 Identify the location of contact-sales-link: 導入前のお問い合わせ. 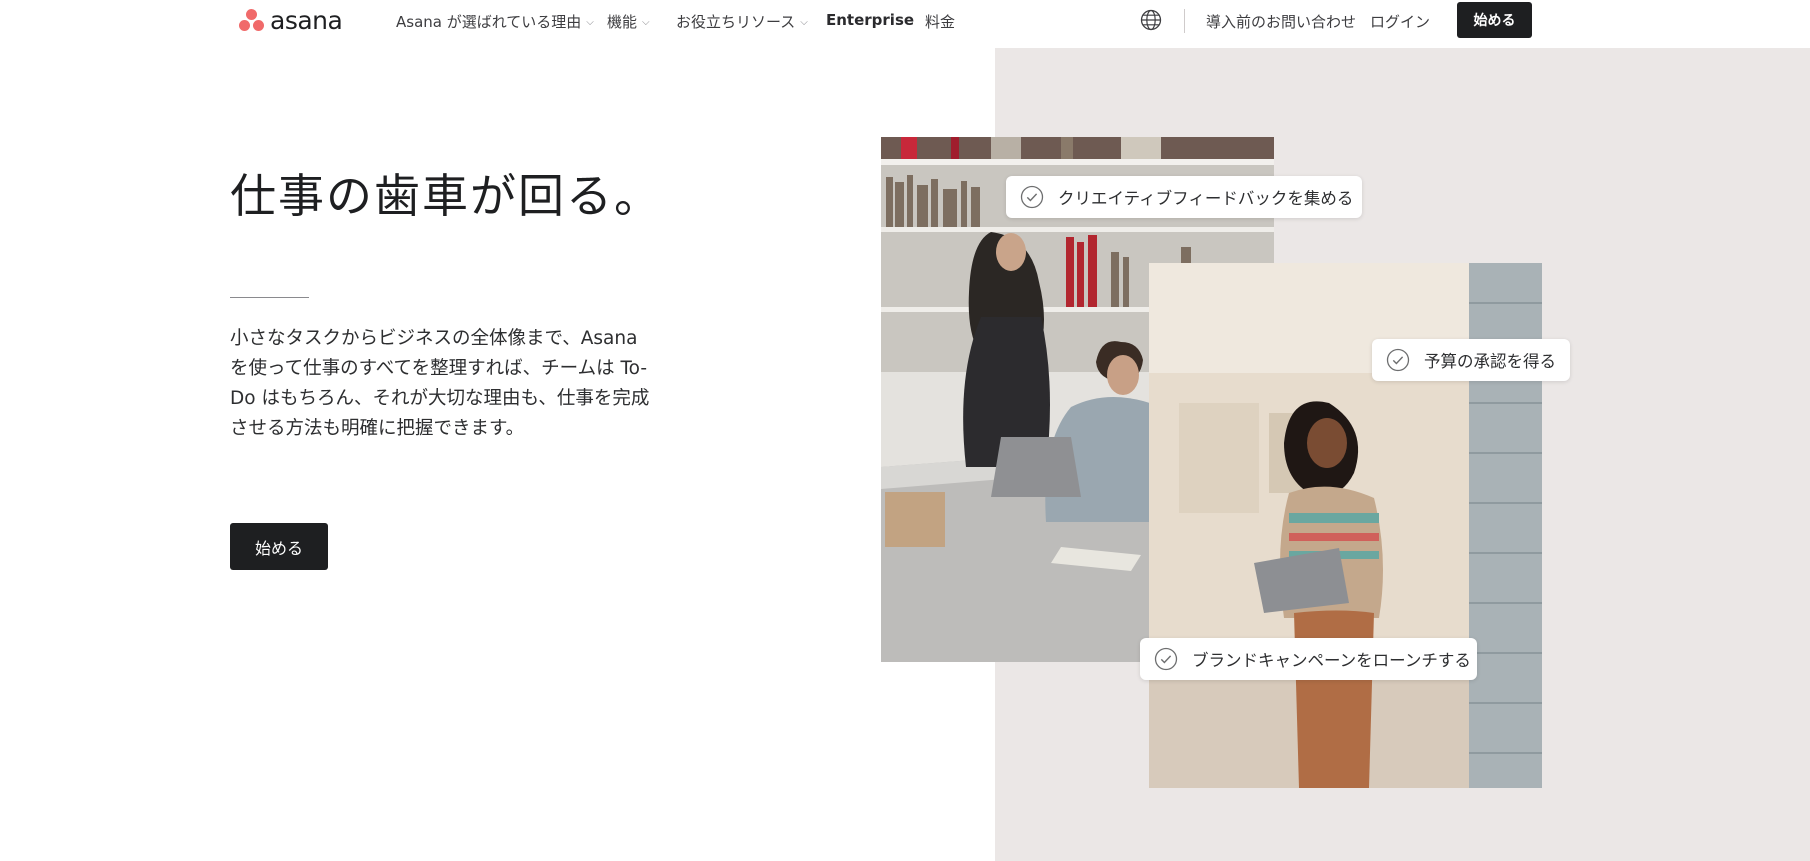
(1281, 21).